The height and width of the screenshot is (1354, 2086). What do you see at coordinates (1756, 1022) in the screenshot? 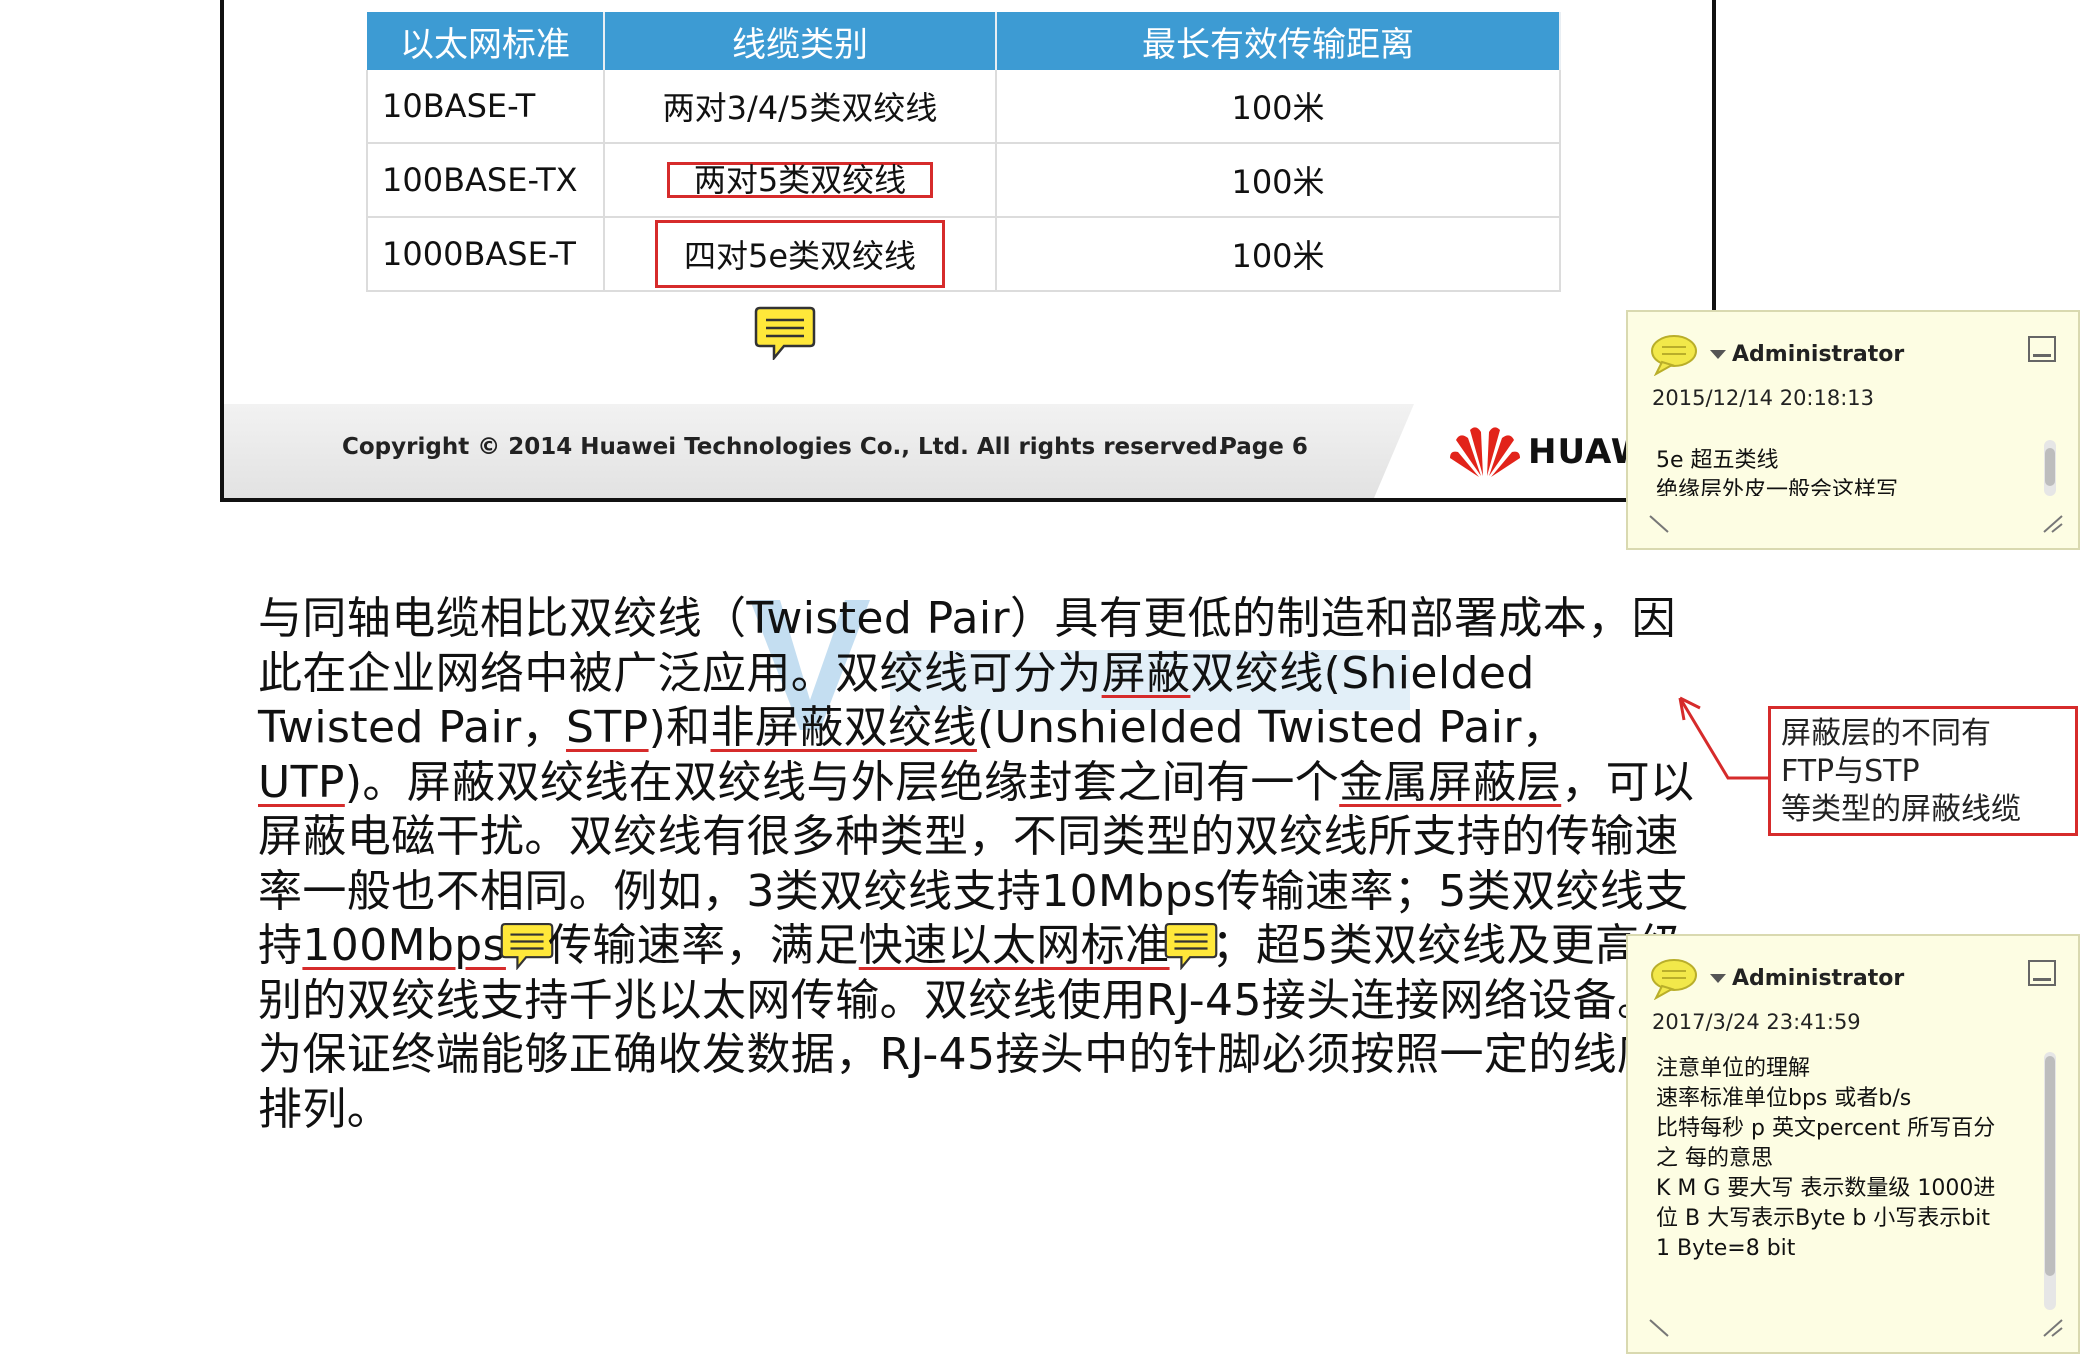
I see `note-date: 2017/3/24 23:41:59` at bounding box center [1756, 1022].